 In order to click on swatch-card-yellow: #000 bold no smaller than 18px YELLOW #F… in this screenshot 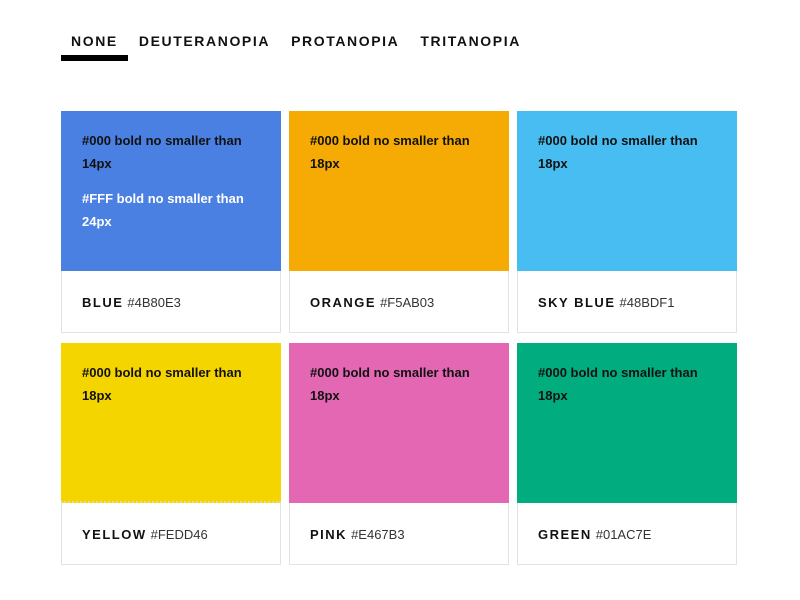, I will do `click(171, 454)`.